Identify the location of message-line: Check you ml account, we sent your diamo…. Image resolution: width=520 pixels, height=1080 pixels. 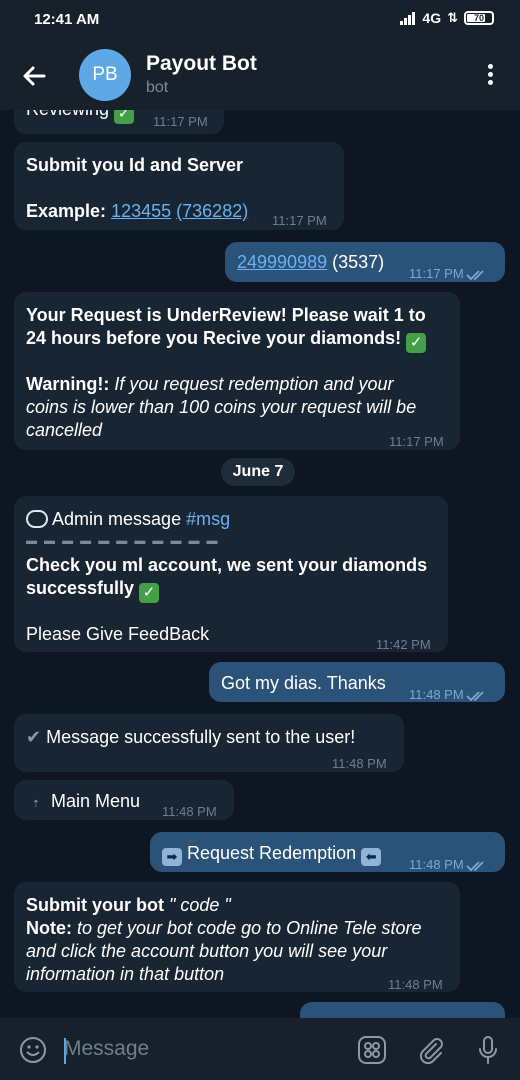
(227, 565).